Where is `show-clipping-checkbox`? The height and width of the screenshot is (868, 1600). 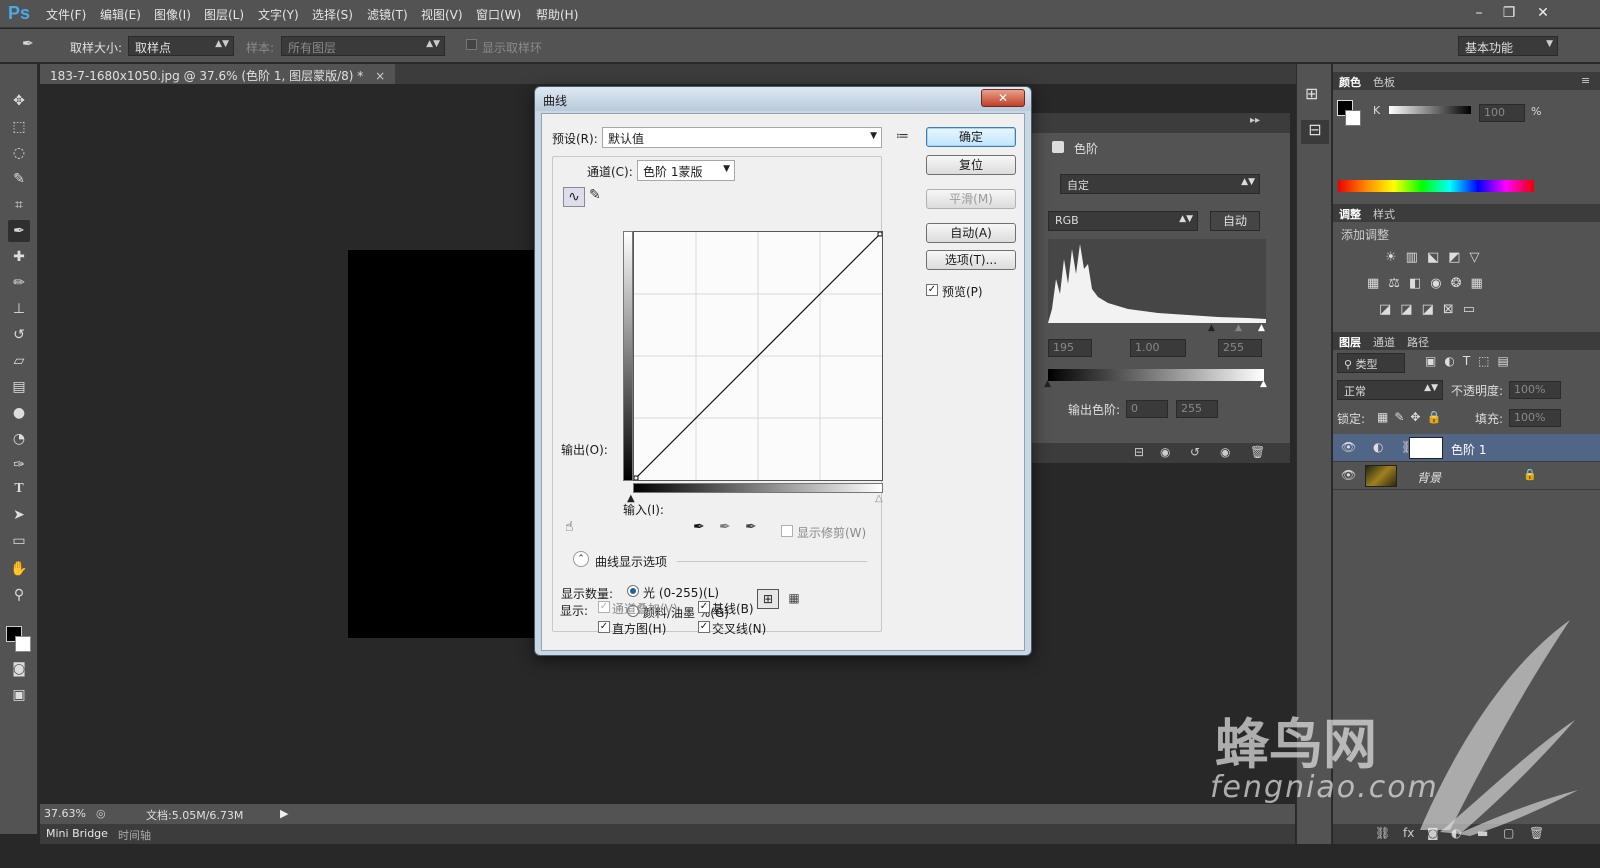 show-clipping-checkbox is located at coordinates (787, 531).